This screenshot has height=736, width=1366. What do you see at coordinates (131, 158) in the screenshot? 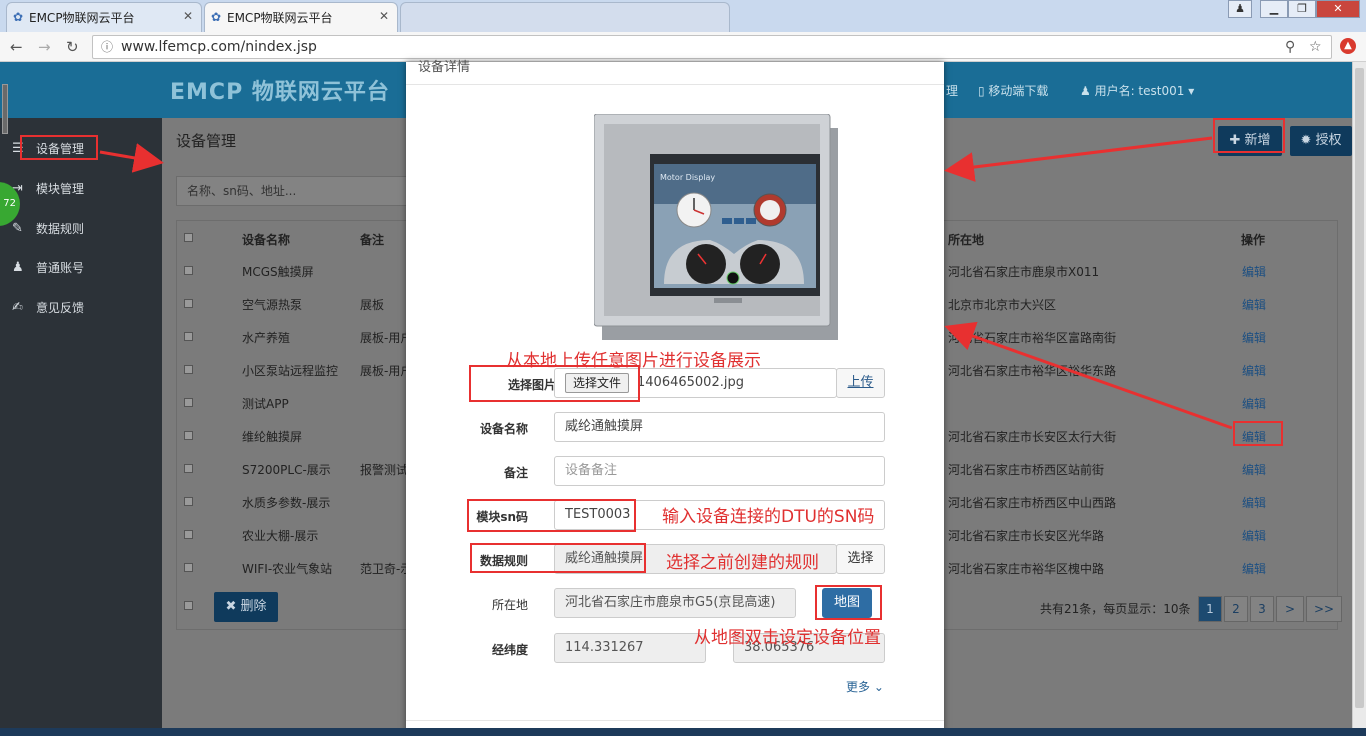
I see `arrow-to-device-list` at bounding box center [131, 158].